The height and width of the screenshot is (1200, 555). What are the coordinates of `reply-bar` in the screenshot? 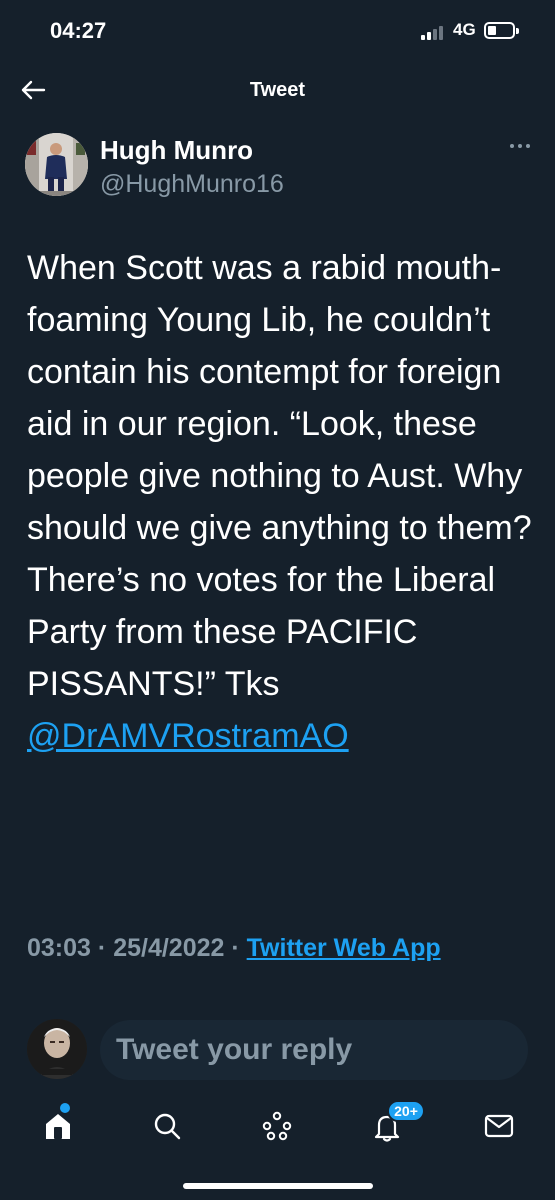 It's located at (277, 1051).